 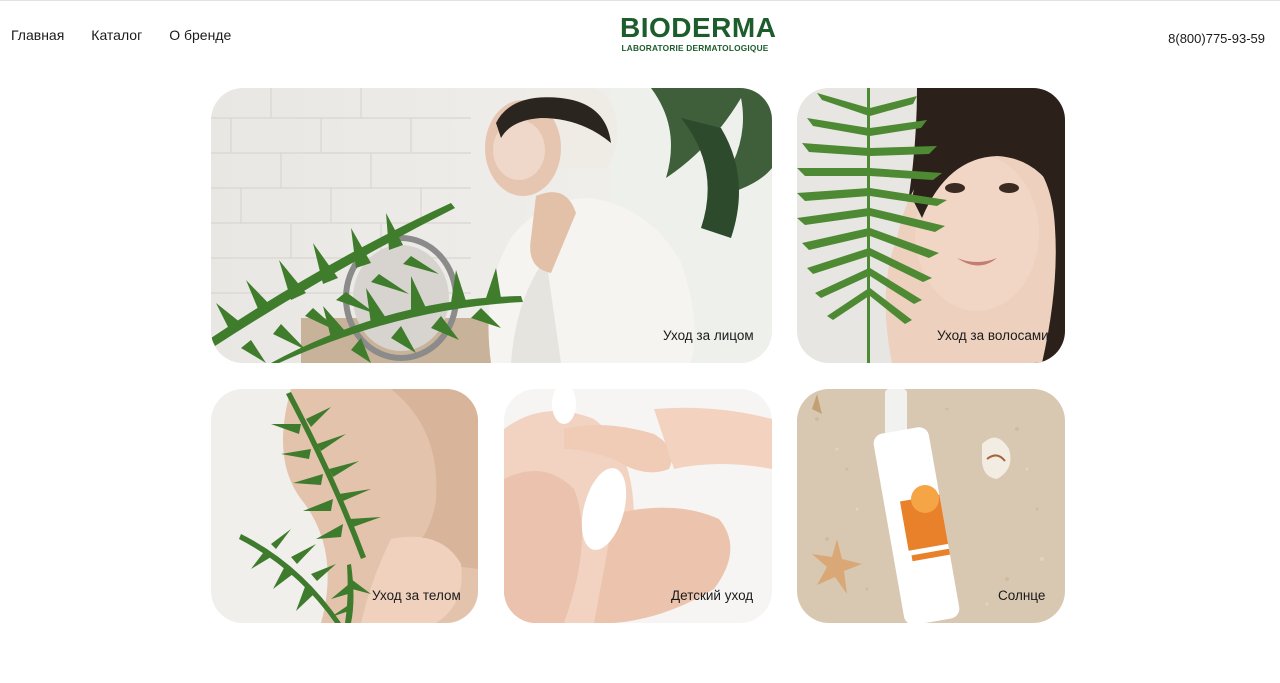 I want to click on brand-logo: BIODERMA LABORATORIE DERMATOLOGIQUE, so click(x=698, y=33).